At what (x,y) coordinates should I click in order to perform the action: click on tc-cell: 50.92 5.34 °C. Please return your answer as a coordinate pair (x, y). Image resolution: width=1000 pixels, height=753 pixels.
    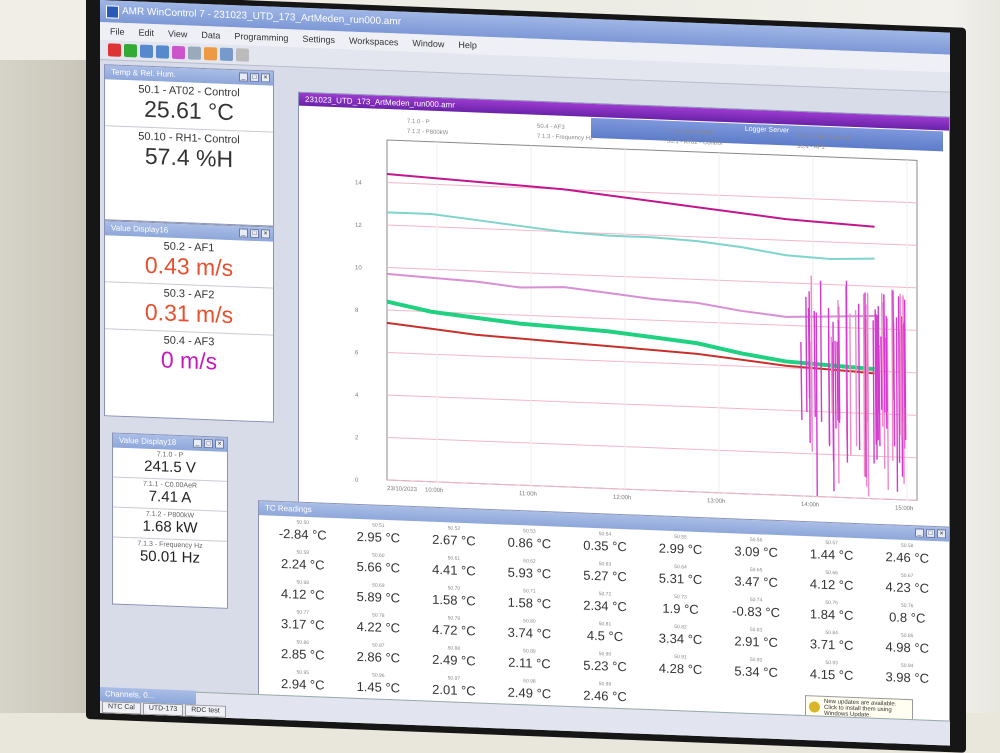
    Looking at the image, I should click on (756, 672).